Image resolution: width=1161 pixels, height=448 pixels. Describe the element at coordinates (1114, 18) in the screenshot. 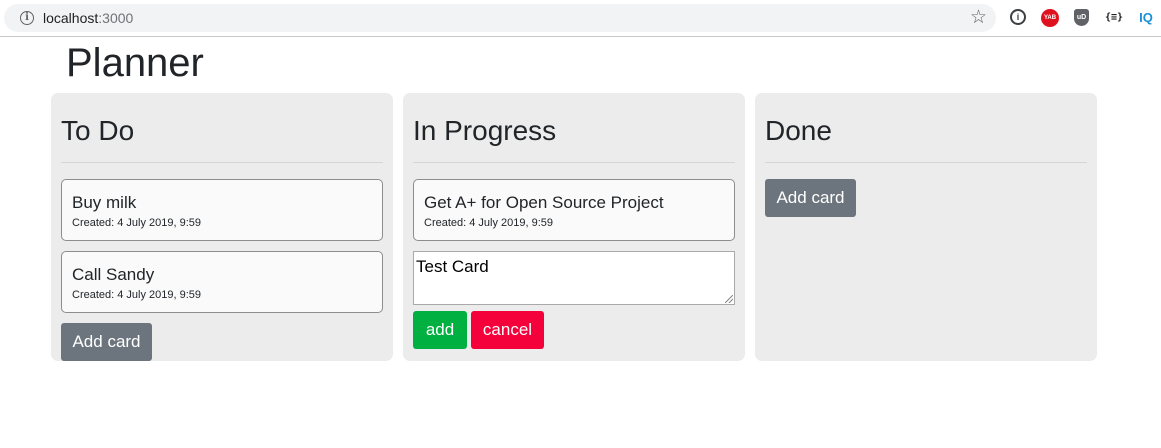

I see `extension-json-icon: {≡}` at that location.